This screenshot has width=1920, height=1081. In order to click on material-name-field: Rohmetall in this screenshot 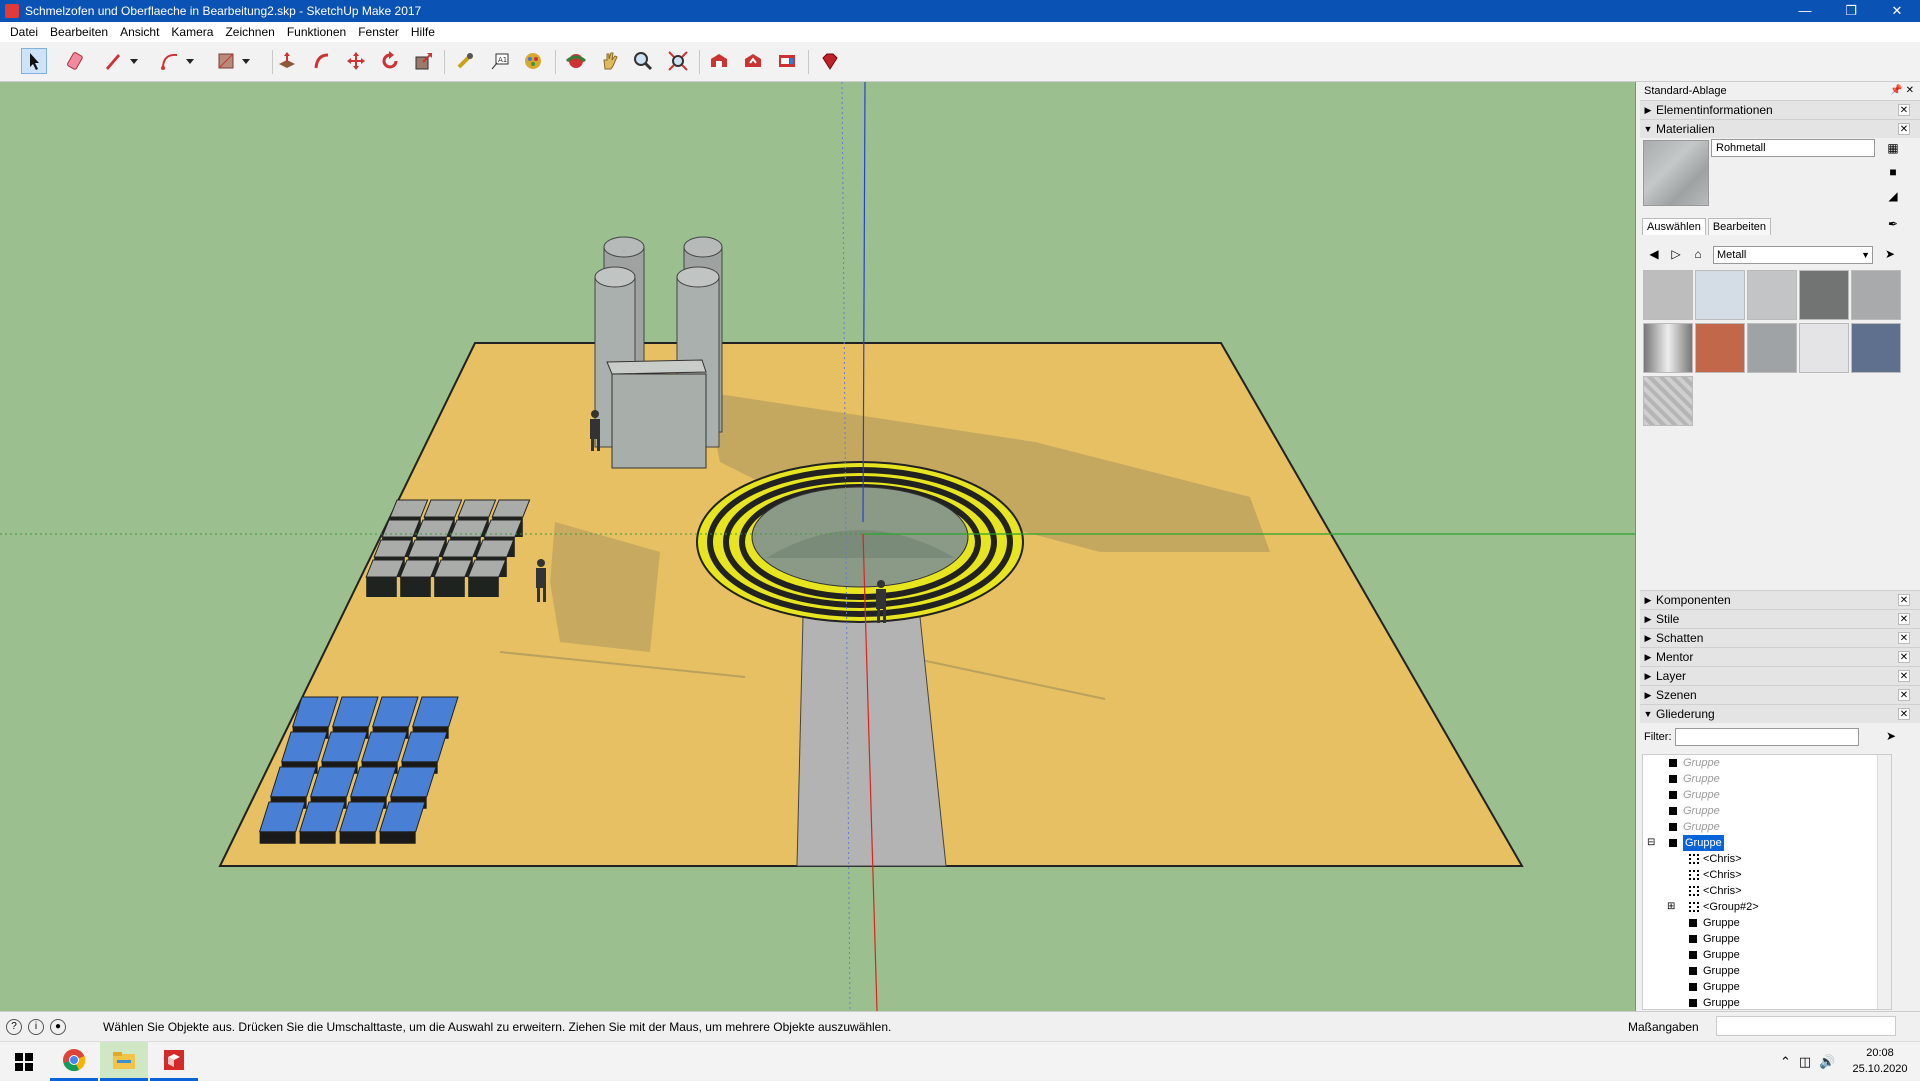, I will do `click(1793, 148)`.